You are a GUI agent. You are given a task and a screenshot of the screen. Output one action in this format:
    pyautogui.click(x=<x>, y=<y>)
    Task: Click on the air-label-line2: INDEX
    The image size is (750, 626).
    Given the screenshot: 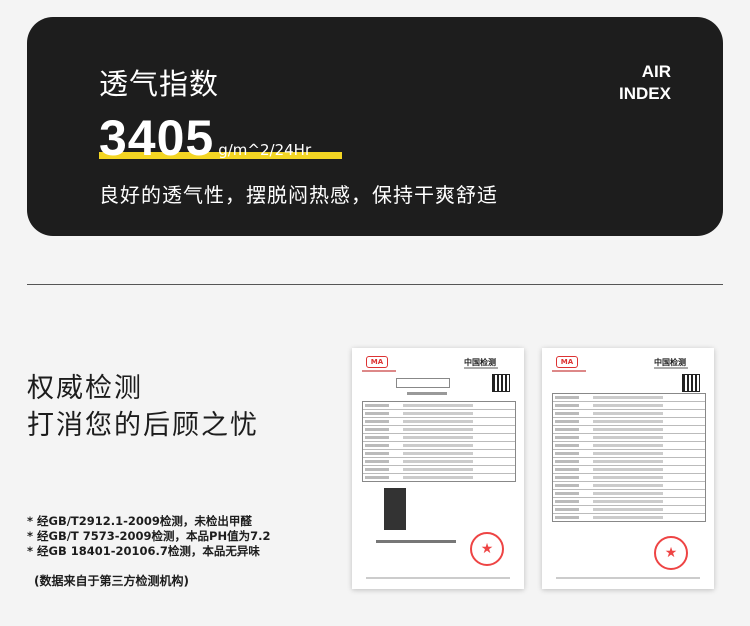 What is the action you would take?
    pyautogui.click(x=645, y=93)
    